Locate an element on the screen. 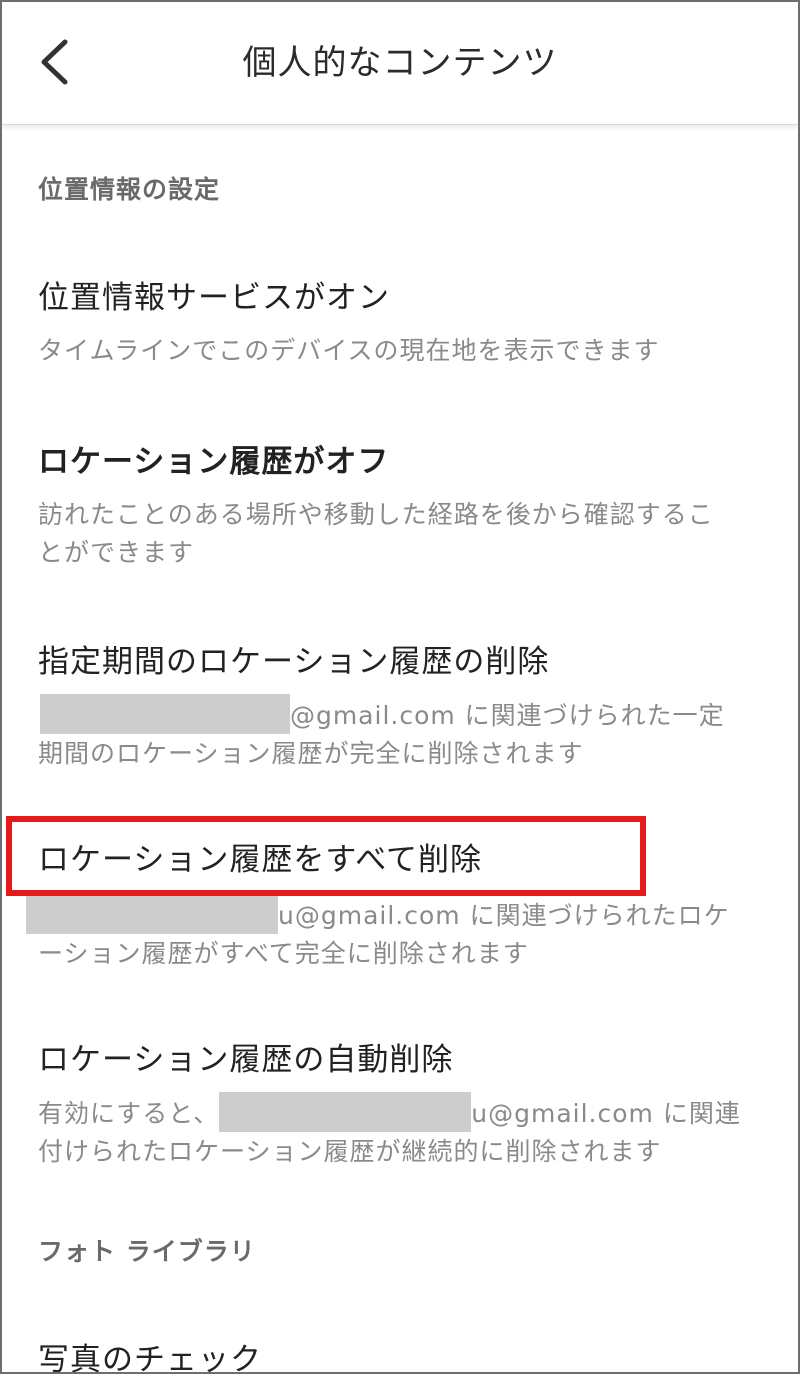  description-line: u@gmail.com に関連づけられたロケ is located at coordinates (396, 914).